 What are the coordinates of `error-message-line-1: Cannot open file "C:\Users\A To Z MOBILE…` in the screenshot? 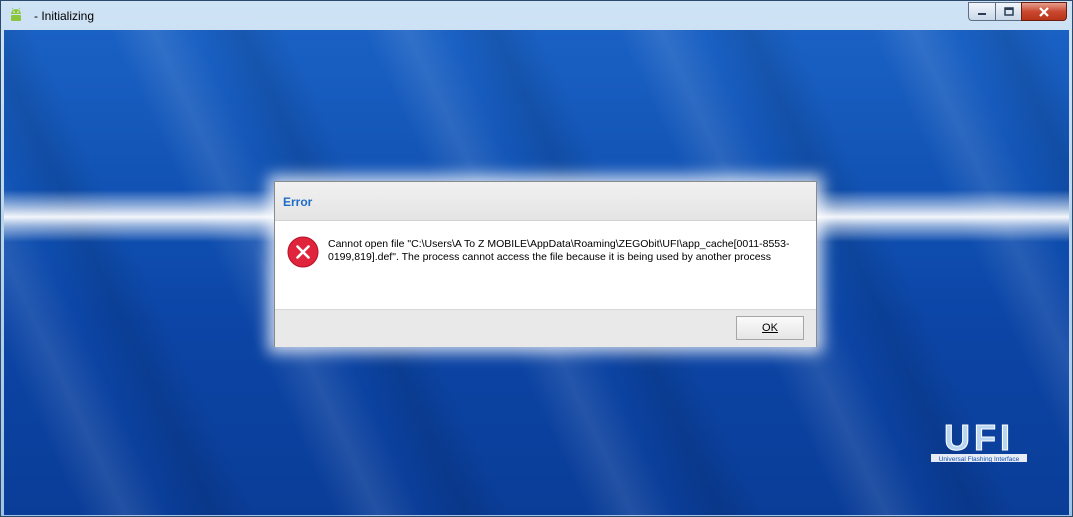 It's located at (559, 244).